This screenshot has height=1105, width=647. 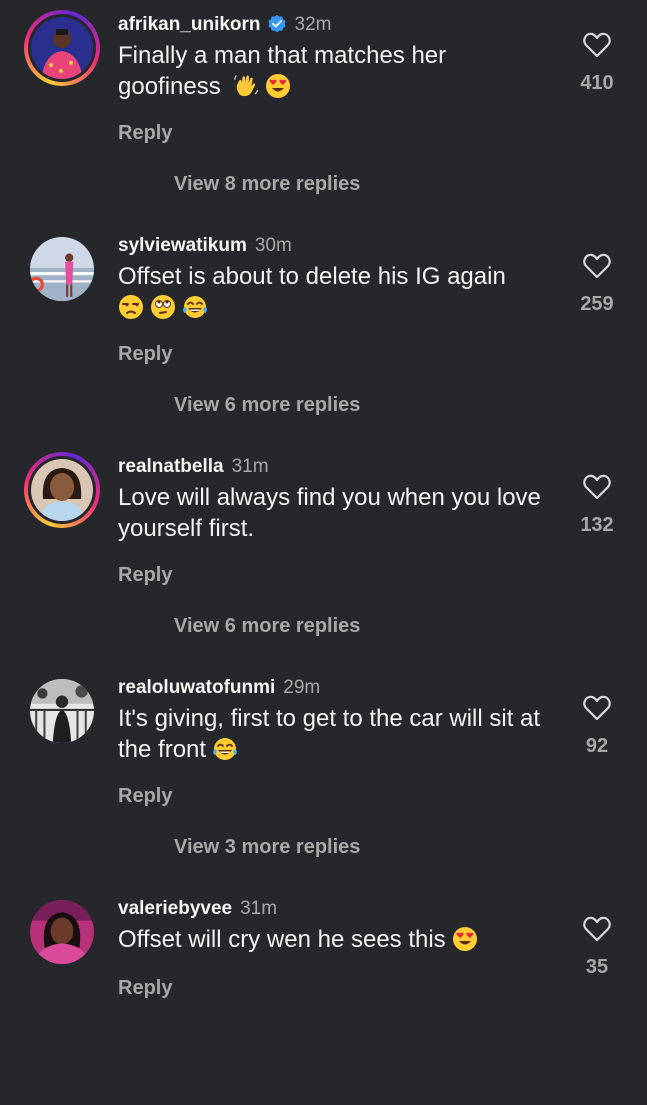 I want to click on like-area: 35, so click(x=597, y=946).